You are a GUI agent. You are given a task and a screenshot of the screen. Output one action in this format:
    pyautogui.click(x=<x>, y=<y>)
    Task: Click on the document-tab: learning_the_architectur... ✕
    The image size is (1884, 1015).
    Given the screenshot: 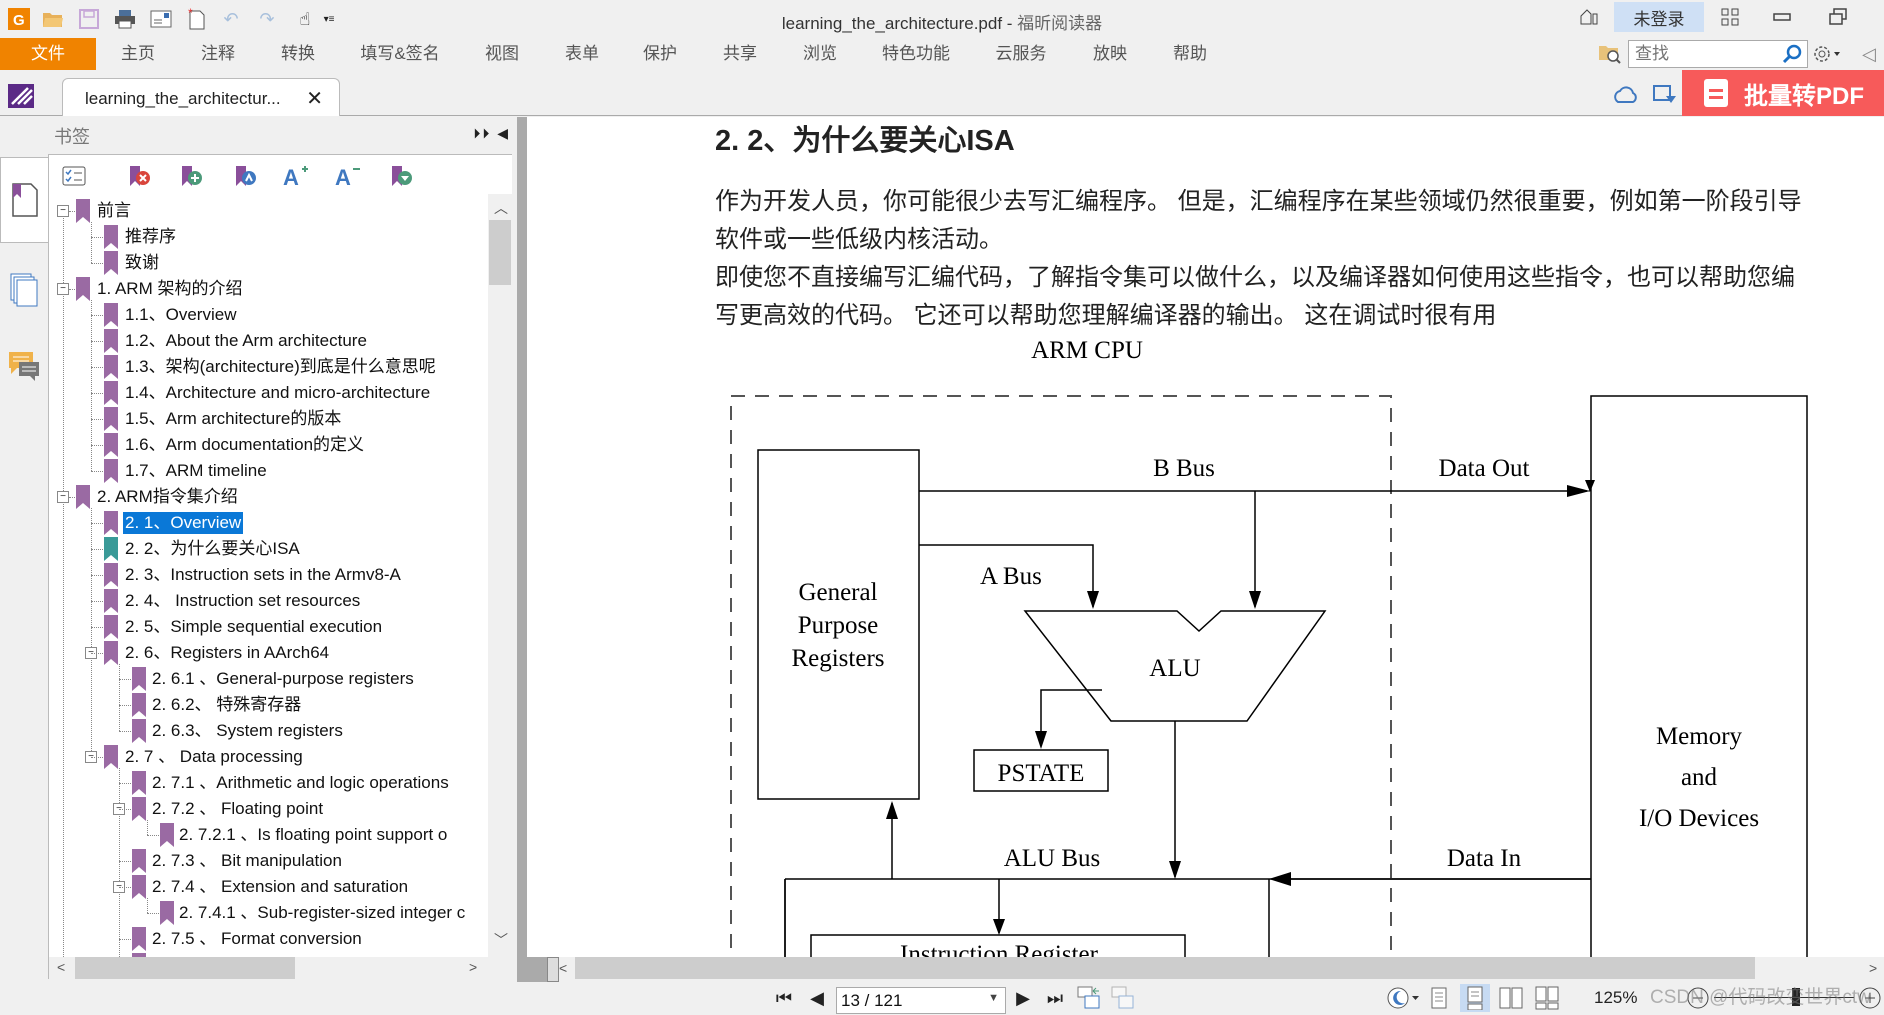 What is the action you would take?
    pyautogui.click(x=201, y=97)
    